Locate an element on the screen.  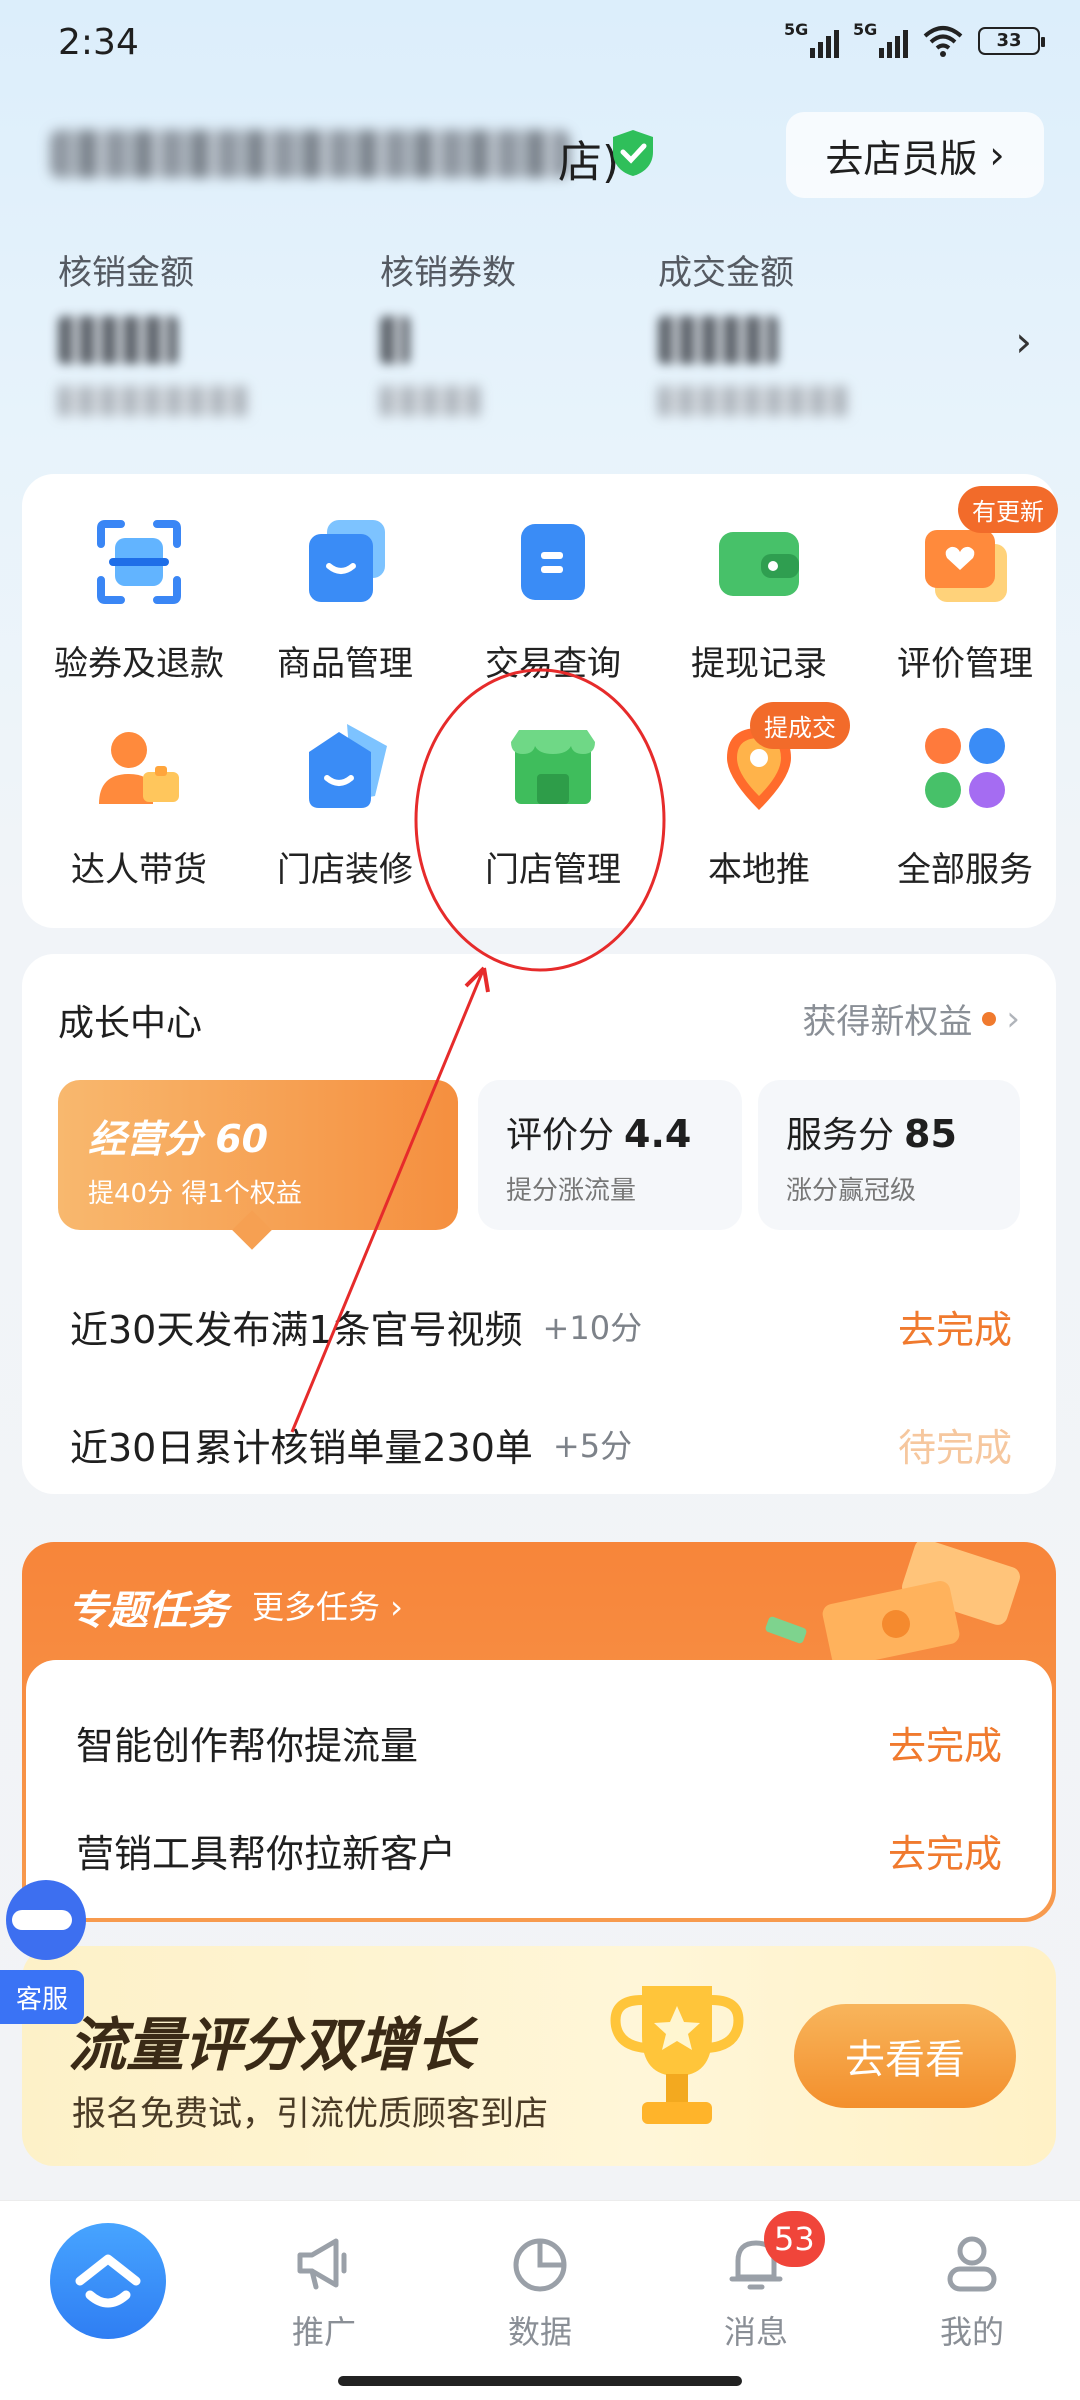
staff-version-button: 去店员版 › is located at coordinates (915, 155).